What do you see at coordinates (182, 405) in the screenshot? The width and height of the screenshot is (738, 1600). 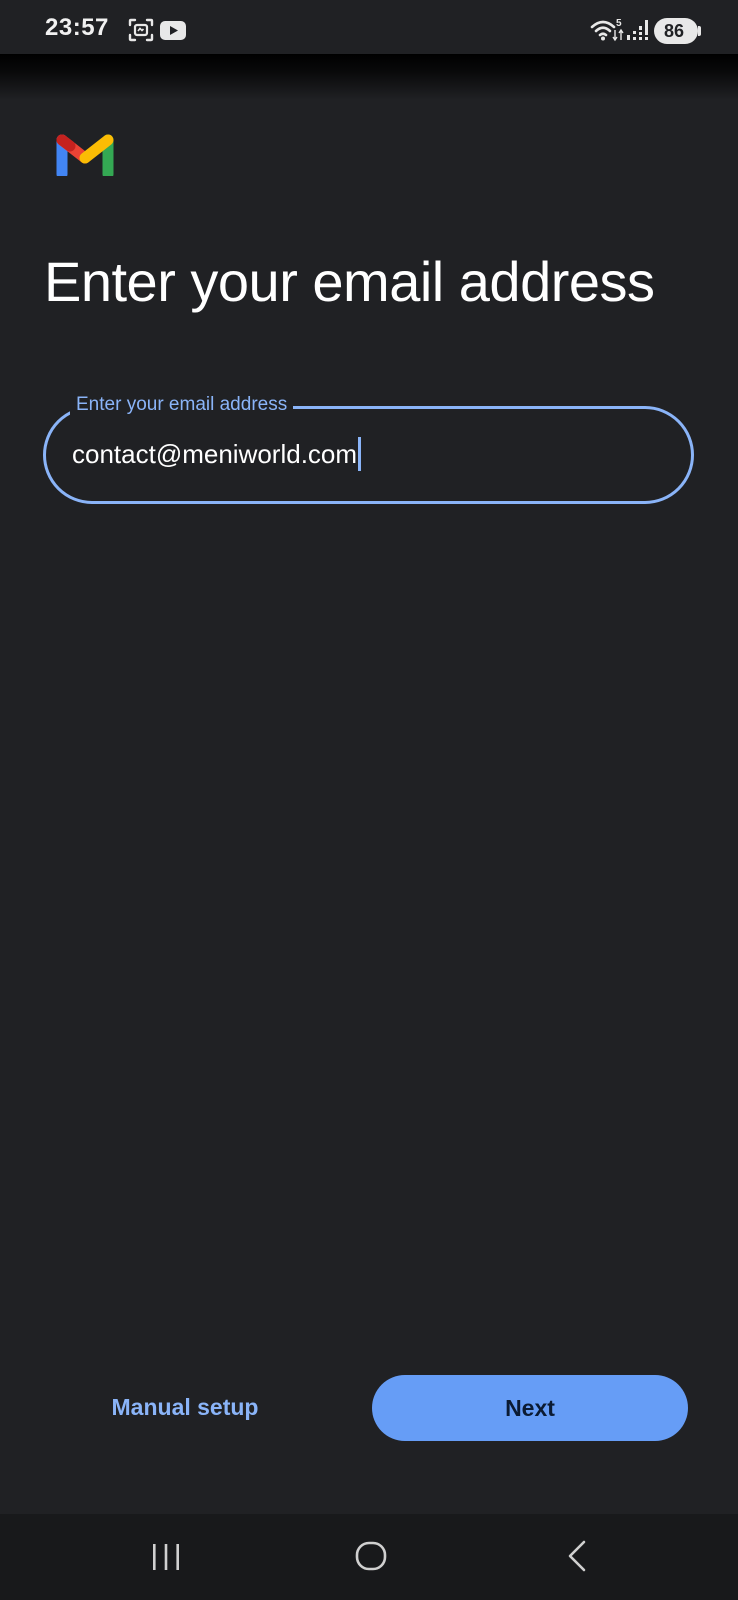 I see `email-field-label: Enter your email address` at bounding box center [182, 405].